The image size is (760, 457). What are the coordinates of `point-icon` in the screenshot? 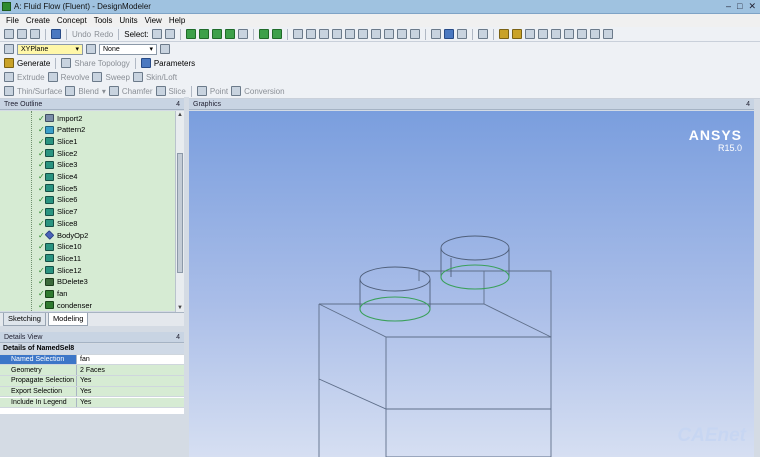 It's located at (461, 34).